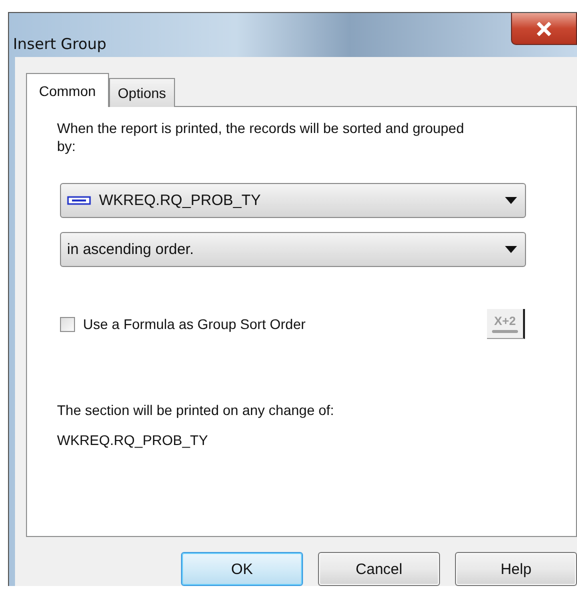 This screenshot has width=577, height=597. I want to click on group-field-dropdown: WKREQ.RQ_PROB_TY, so click(293, 200).